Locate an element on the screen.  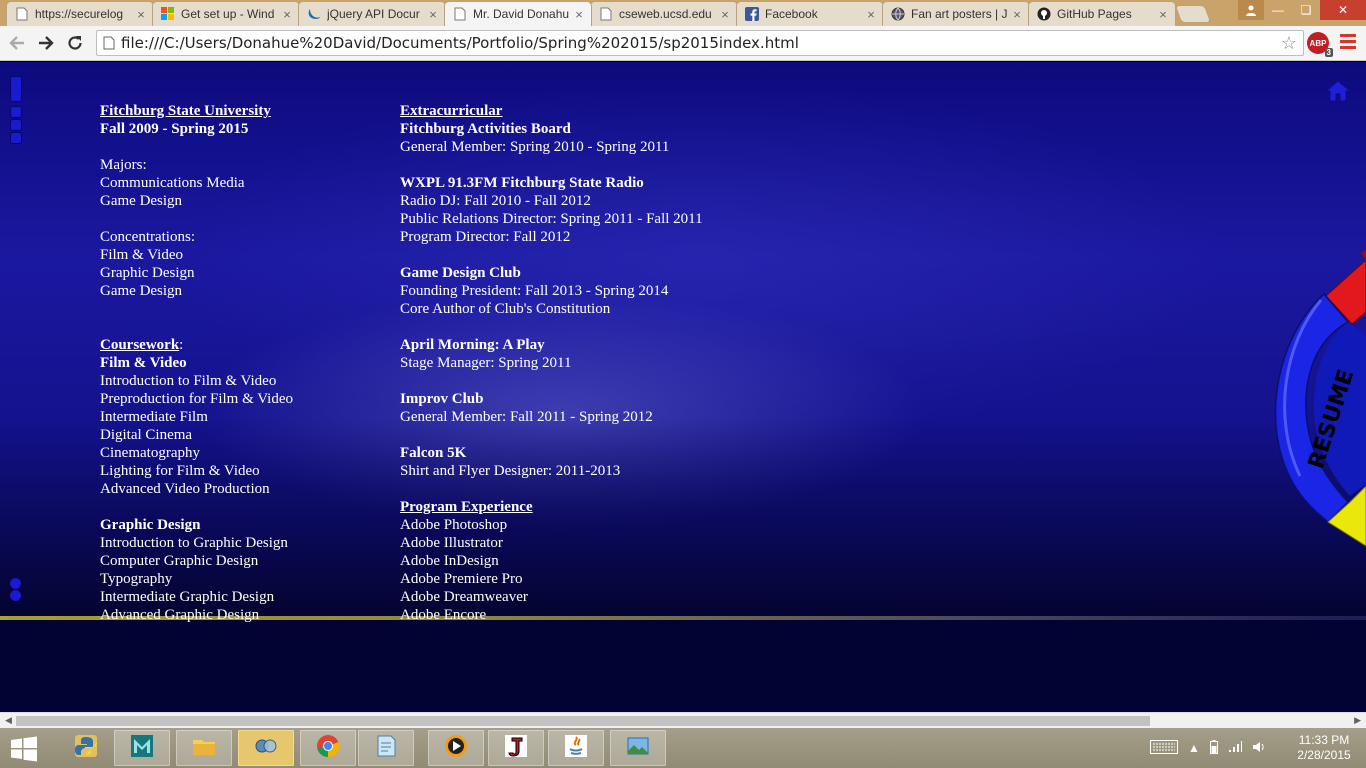
user-profile-button is located at coordinates (1251, 10).